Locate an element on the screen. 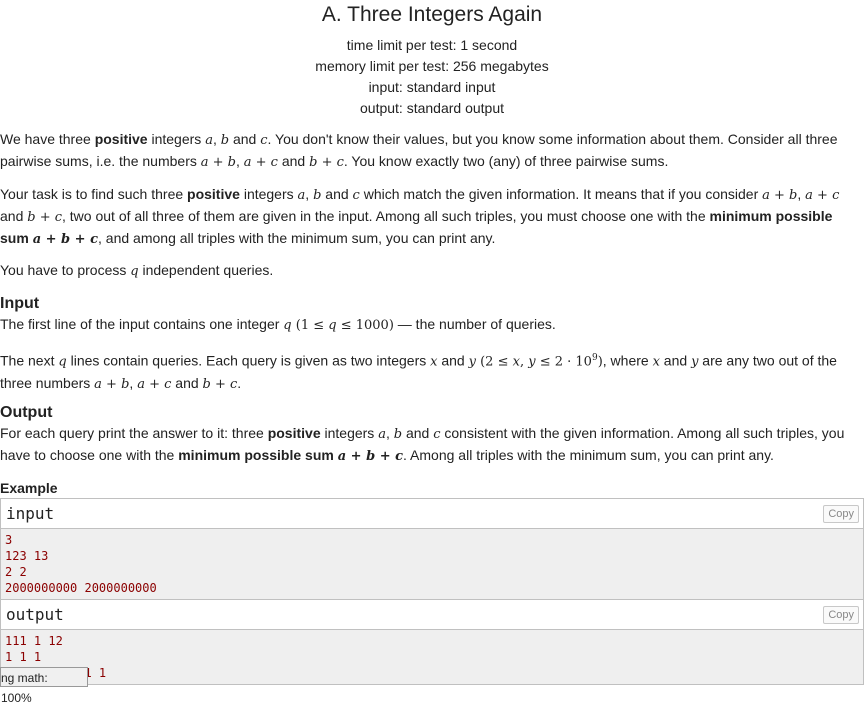 This screenshot has width=864, height=708. input-line: 3 is located at coordinates (9, 540).